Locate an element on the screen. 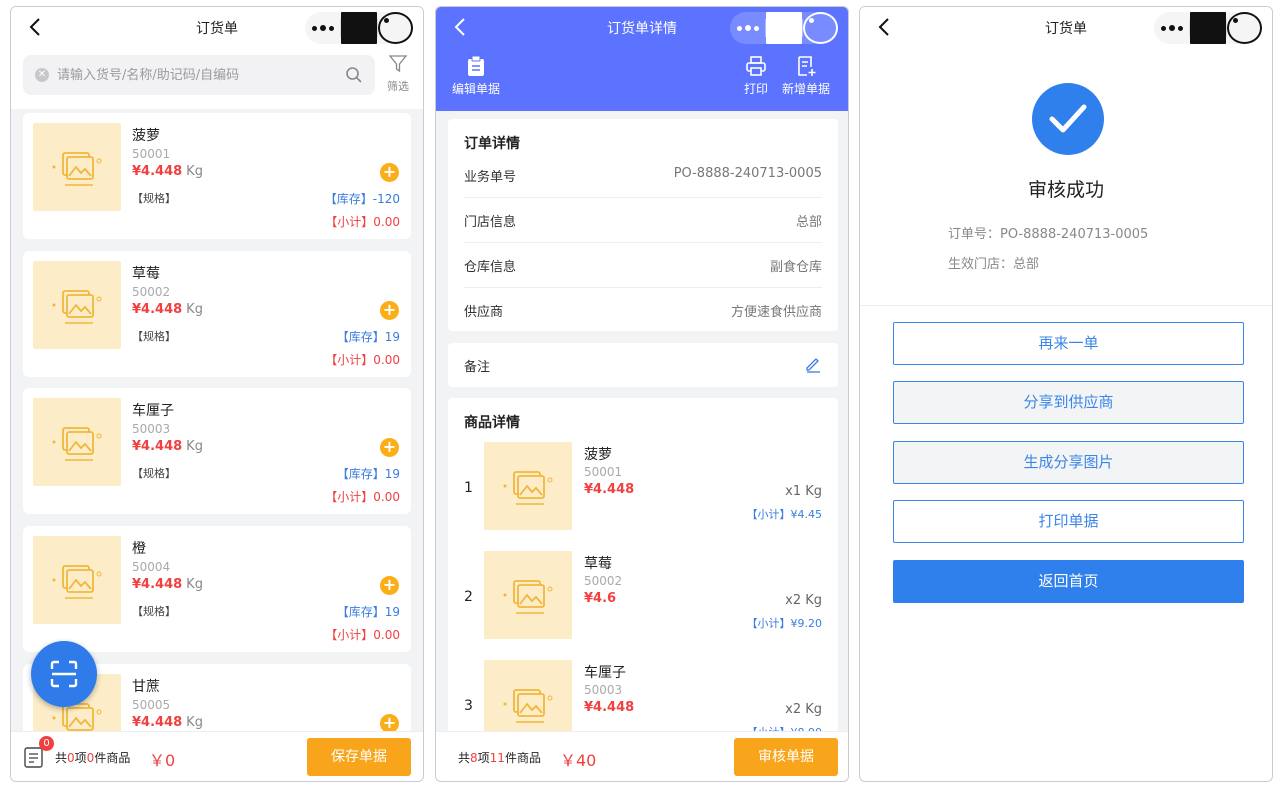 Image resolution: width=1280 pixels, height=786 pixels. new-order-button: 新增单据 is located at coordinates (806, 76).